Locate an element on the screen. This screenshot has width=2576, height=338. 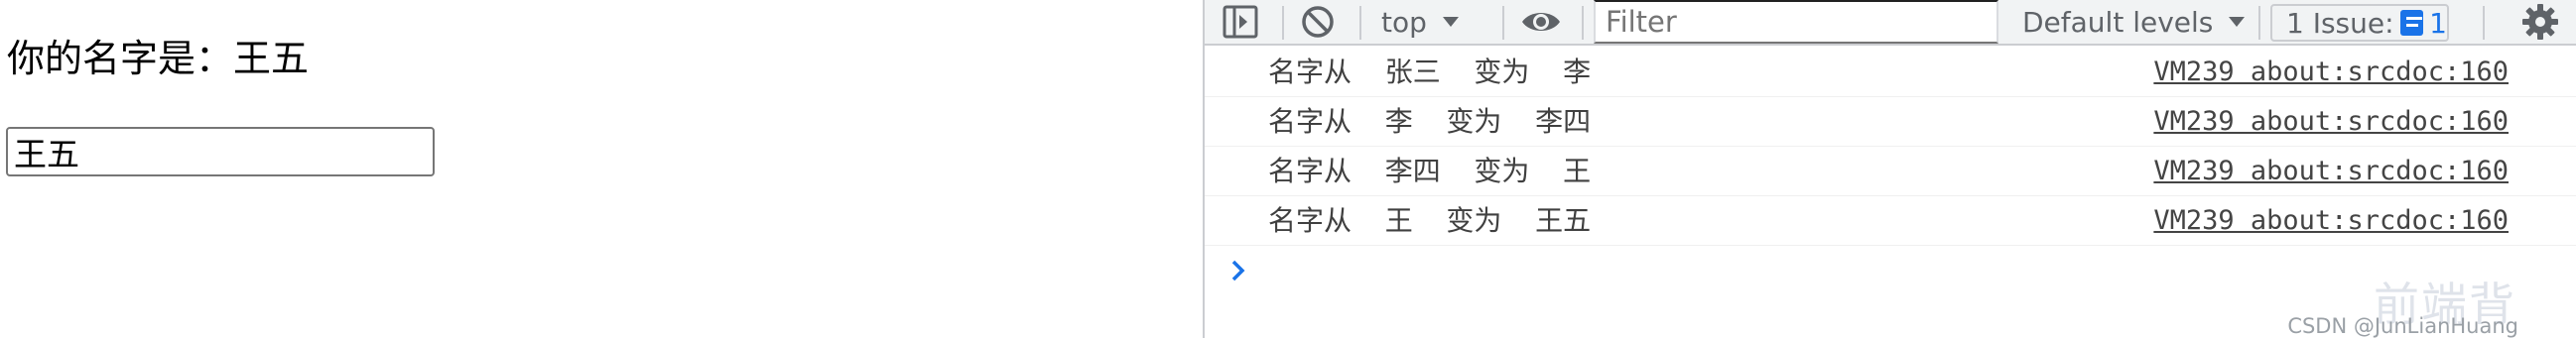
clear-console-button is located at coordinates (1318, 22).